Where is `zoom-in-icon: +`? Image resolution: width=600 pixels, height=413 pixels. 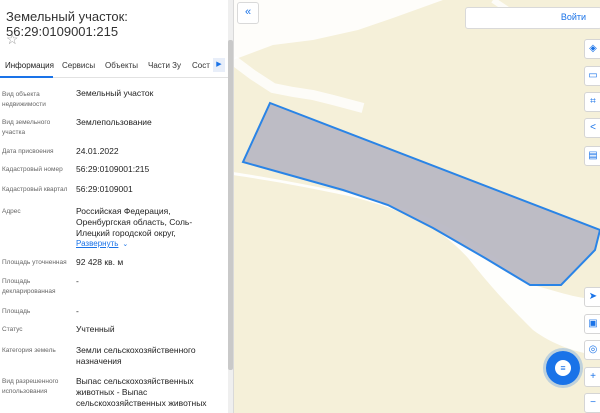 zoom-in-icon: + is located at coordinates (592, 377).